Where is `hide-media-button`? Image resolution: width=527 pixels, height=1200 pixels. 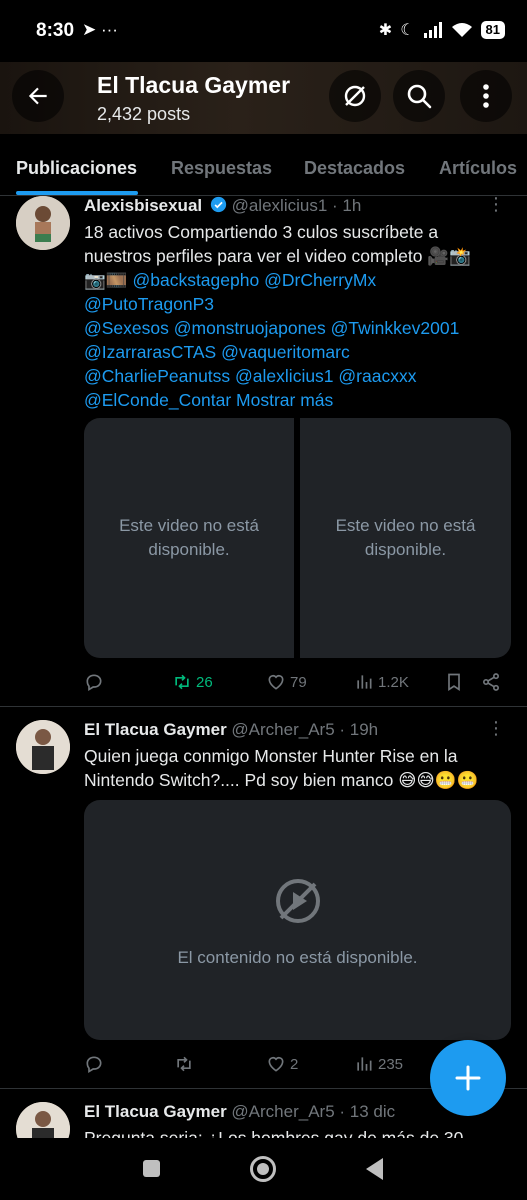
hide-media-button is located at coordinates (355, 96).